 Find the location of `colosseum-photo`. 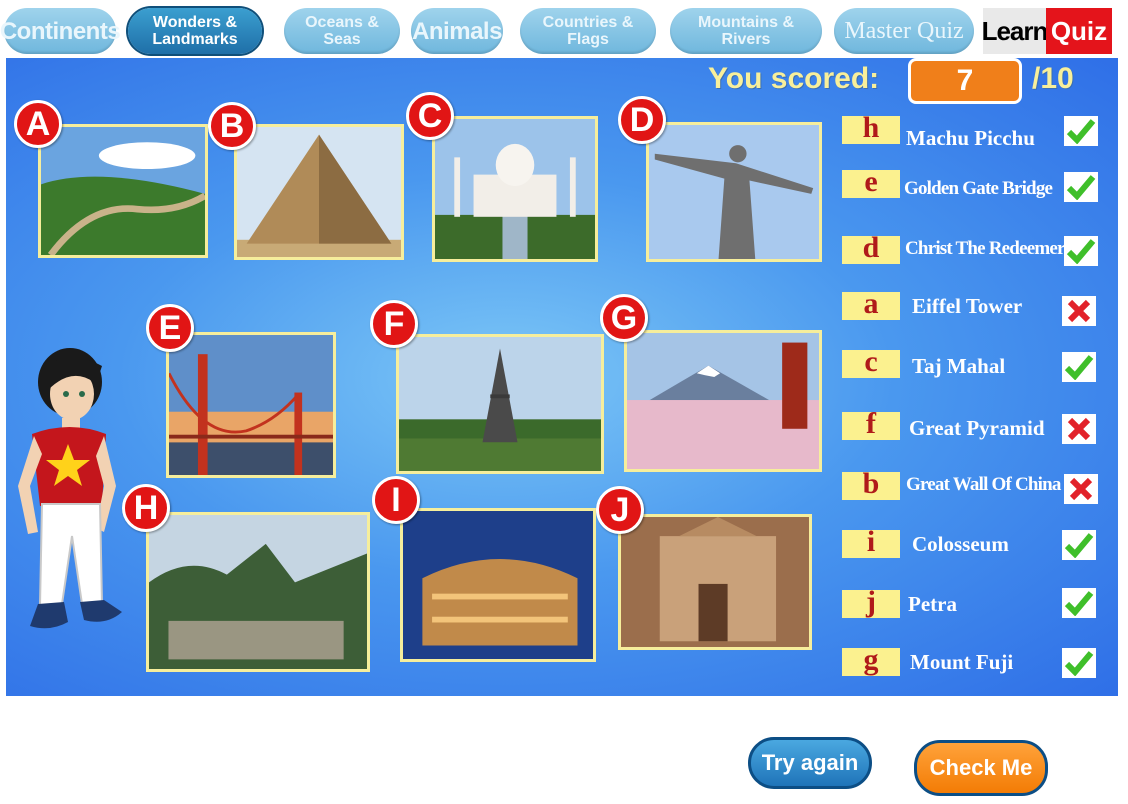

colosseum-photo is located at coordinates (498, 585).